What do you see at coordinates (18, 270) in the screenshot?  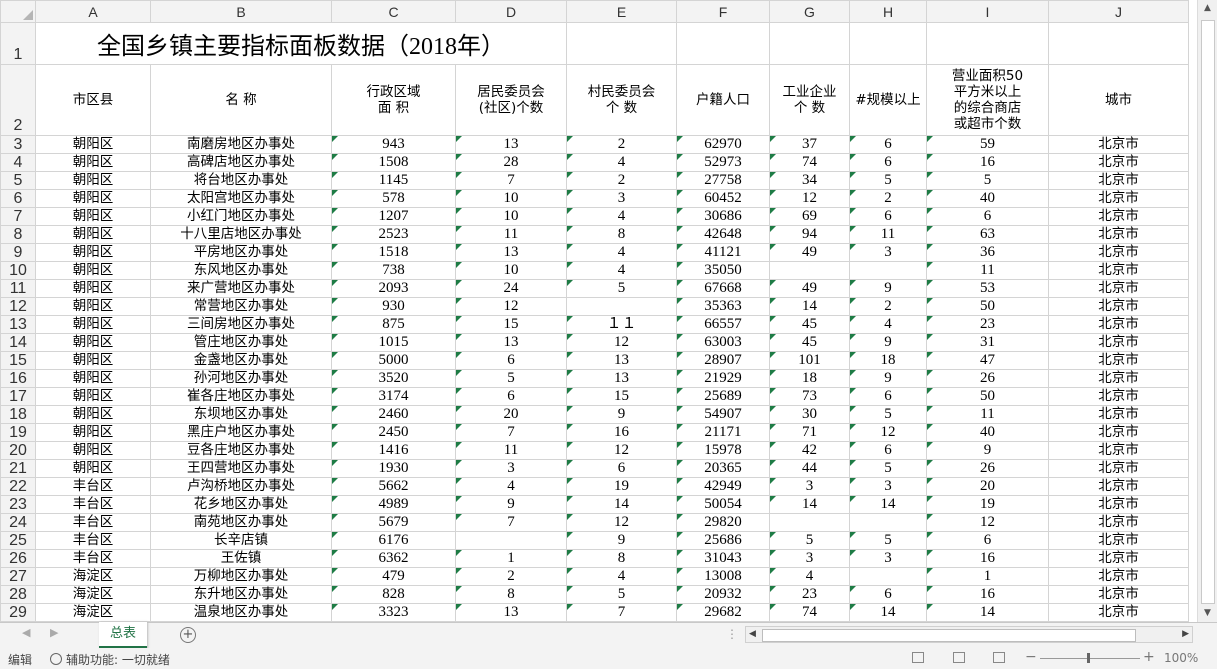 I see `row-header: 10` at bounding box center [18, 270].